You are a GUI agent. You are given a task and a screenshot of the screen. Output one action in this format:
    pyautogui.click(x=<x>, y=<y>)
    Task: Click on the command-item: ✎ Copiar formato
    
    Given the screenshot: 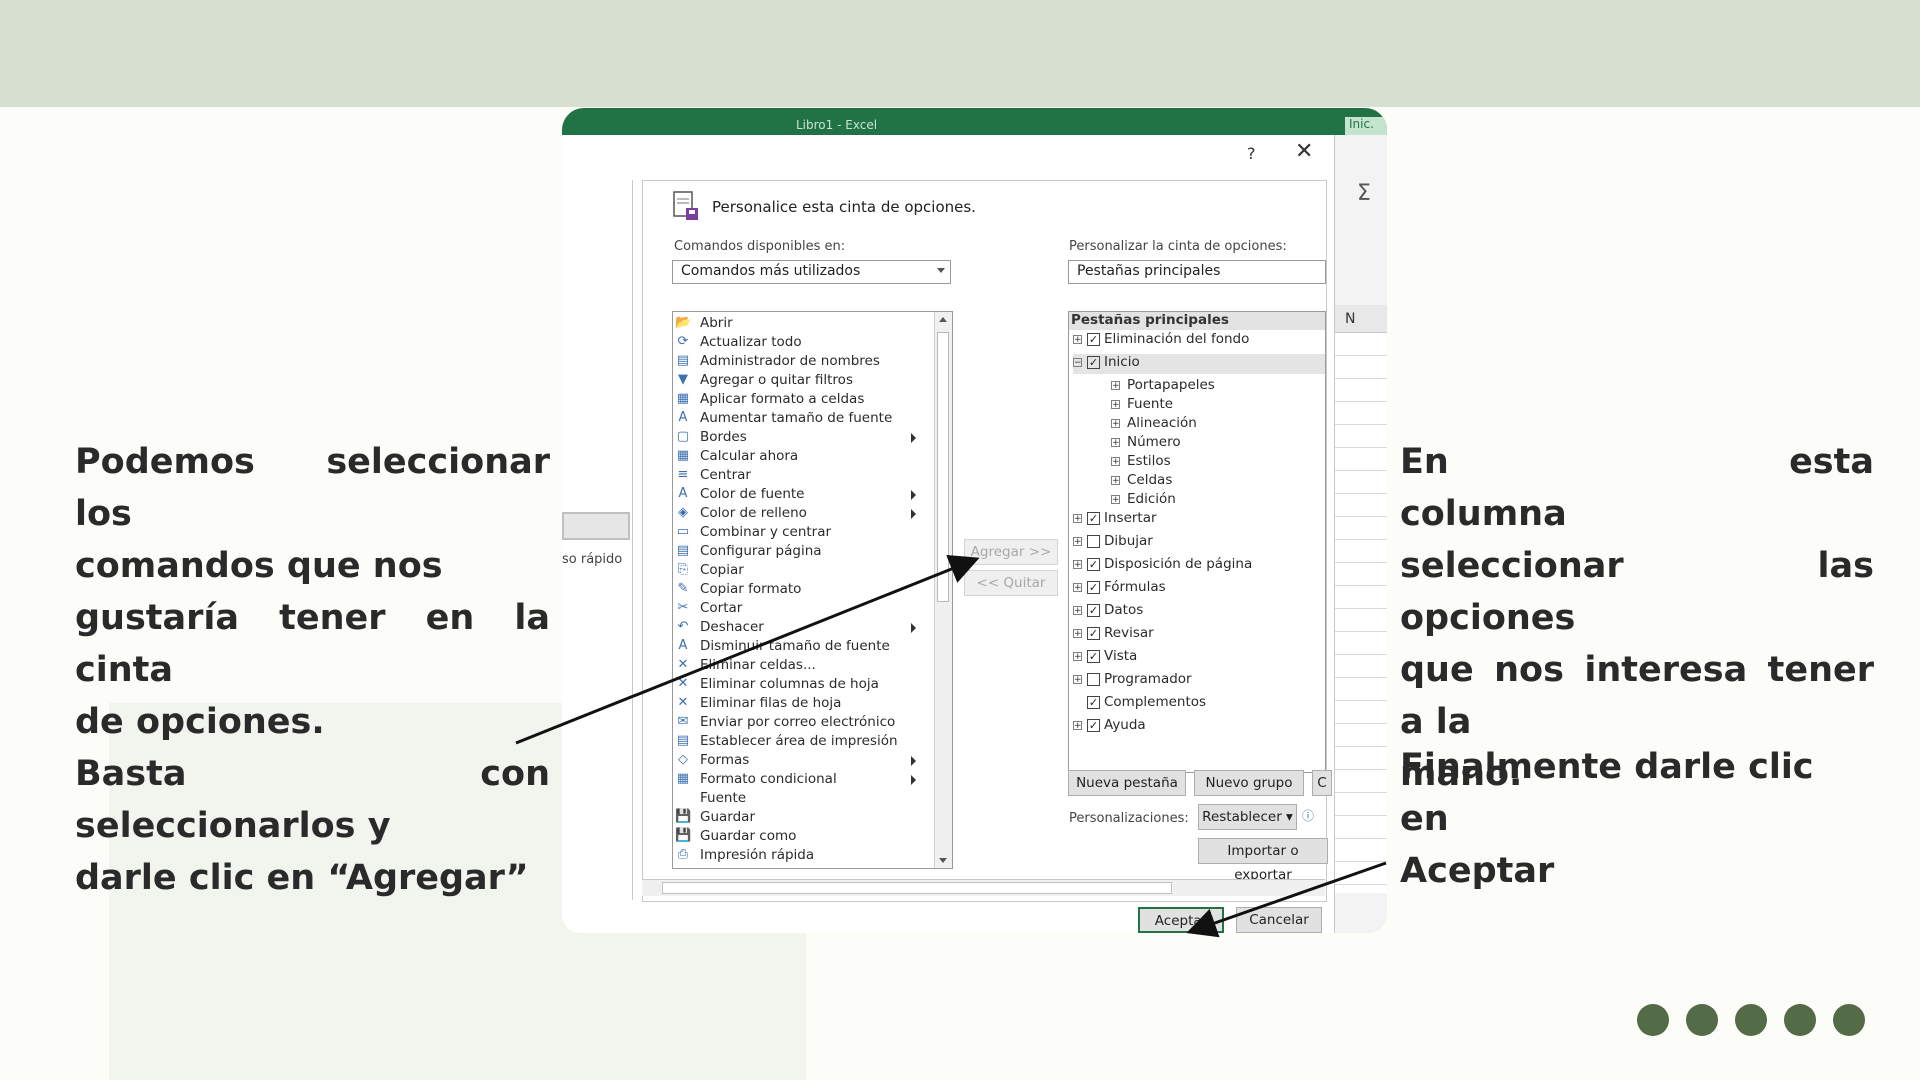 What is the action you would take?
    pyautogui.click(x=798, y=589)
    